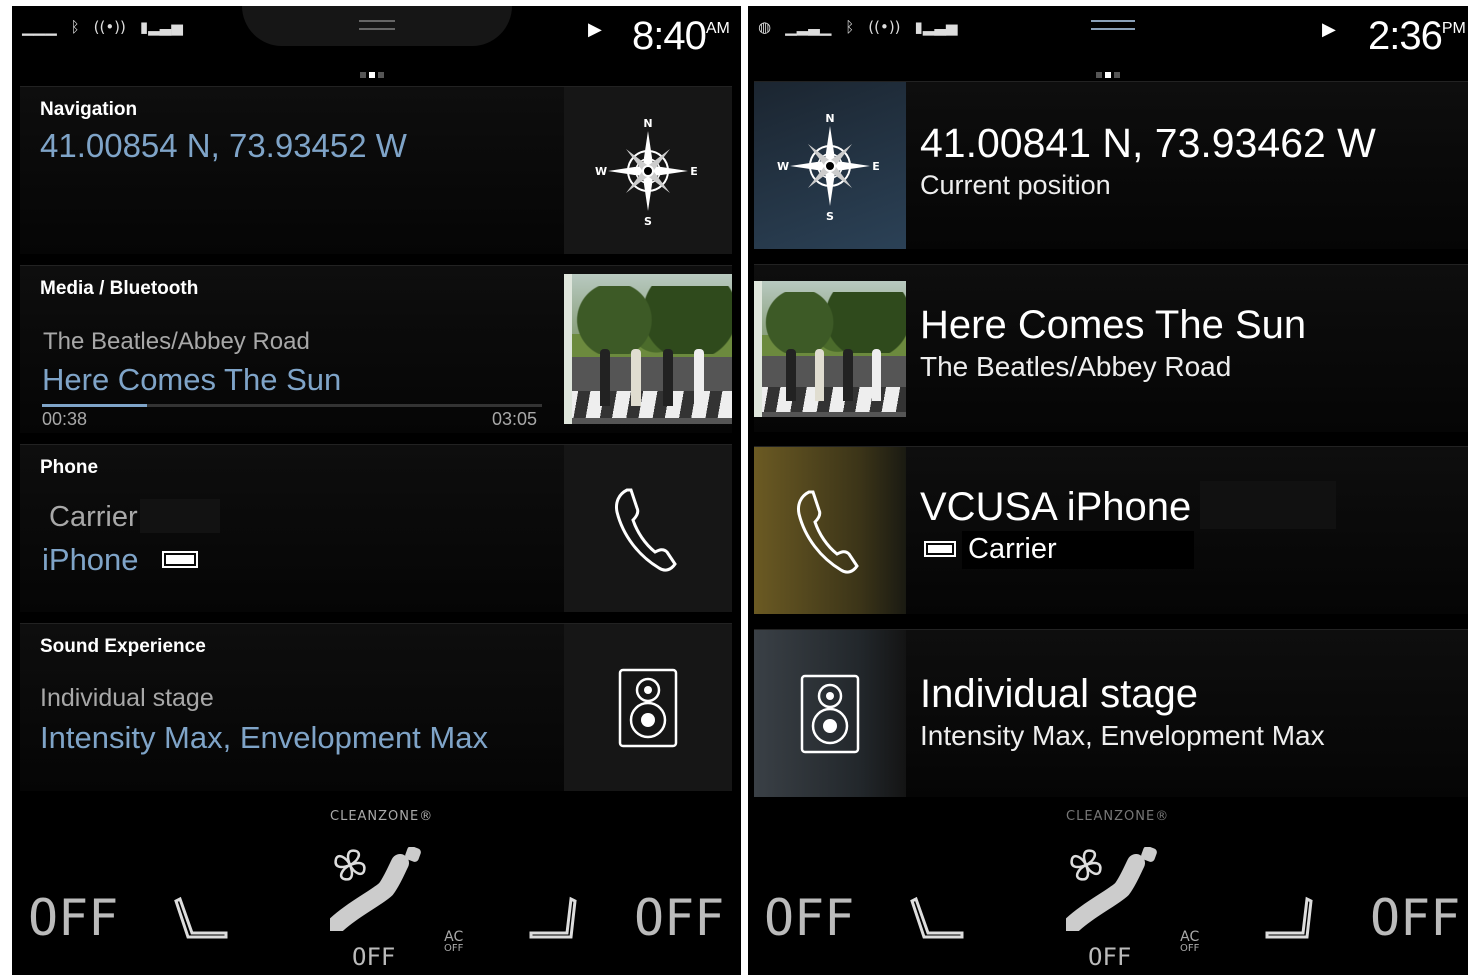  Describe the element at coordinates (376, 42) in the screenshot. I see `status-bar: ▁▁▁ ᛒ ((•)) ▮▂▃▅ ▶ 8:40AM` at that location.